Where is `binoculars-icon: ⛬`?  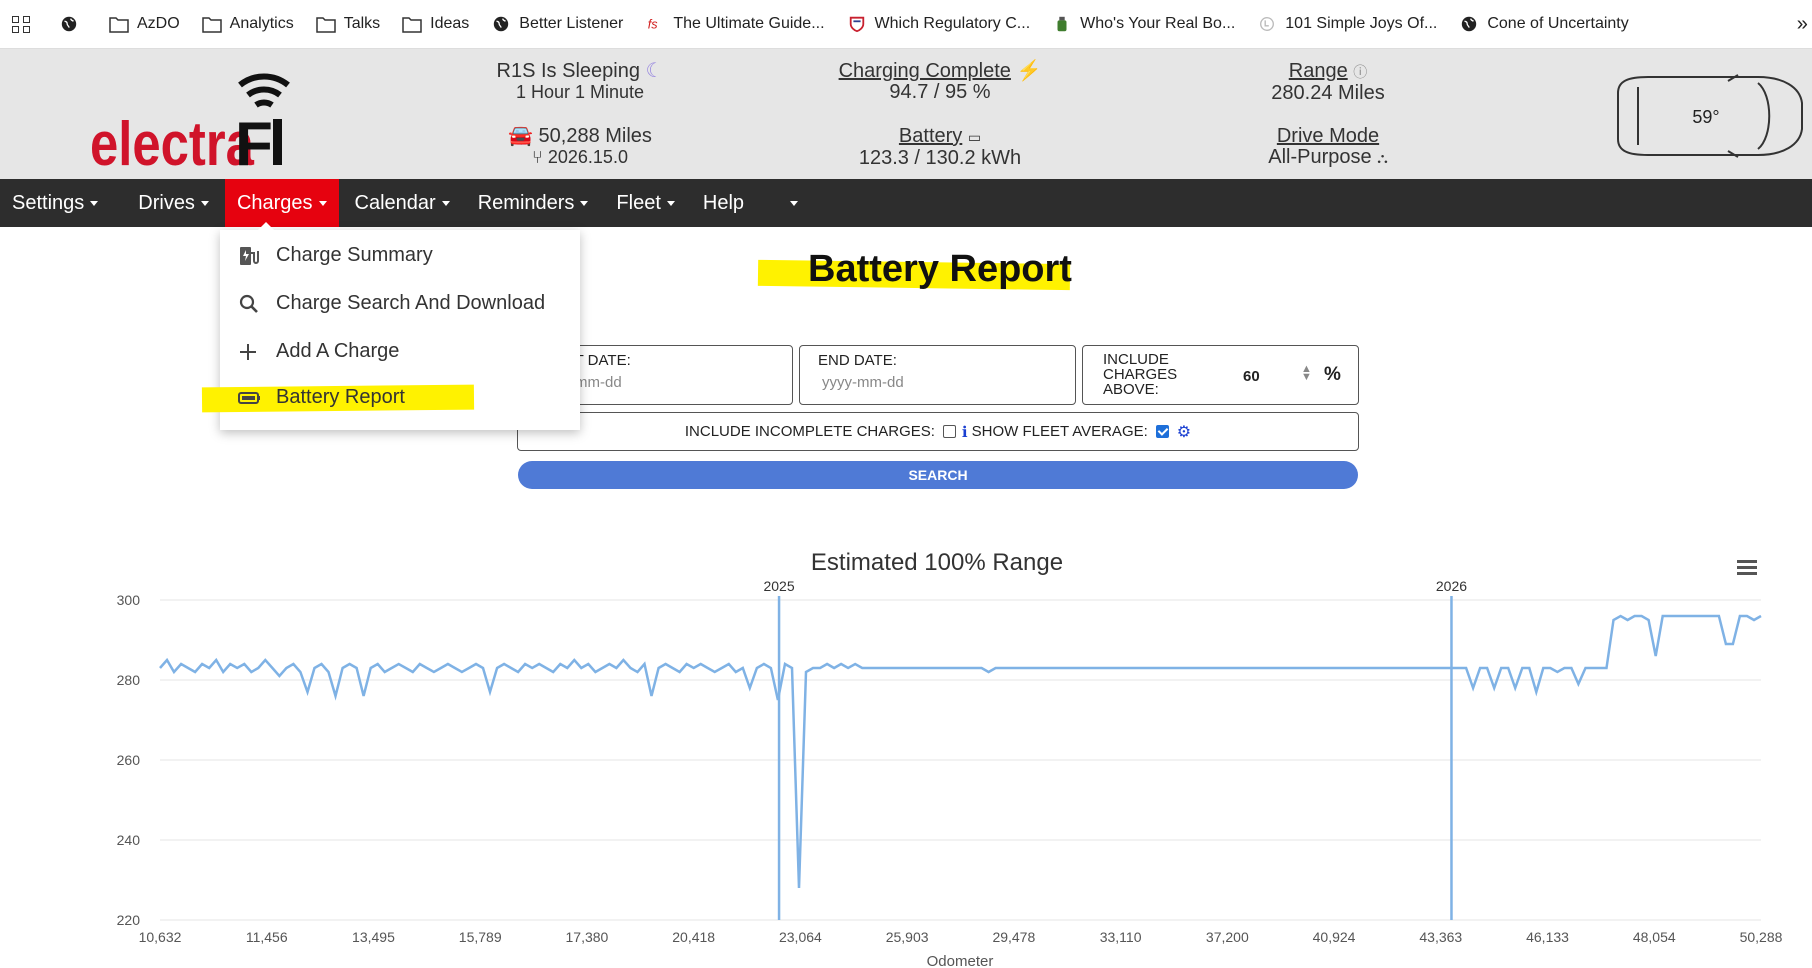
binoculars-icon: ⛬ is located at coordinates (1382, 158).